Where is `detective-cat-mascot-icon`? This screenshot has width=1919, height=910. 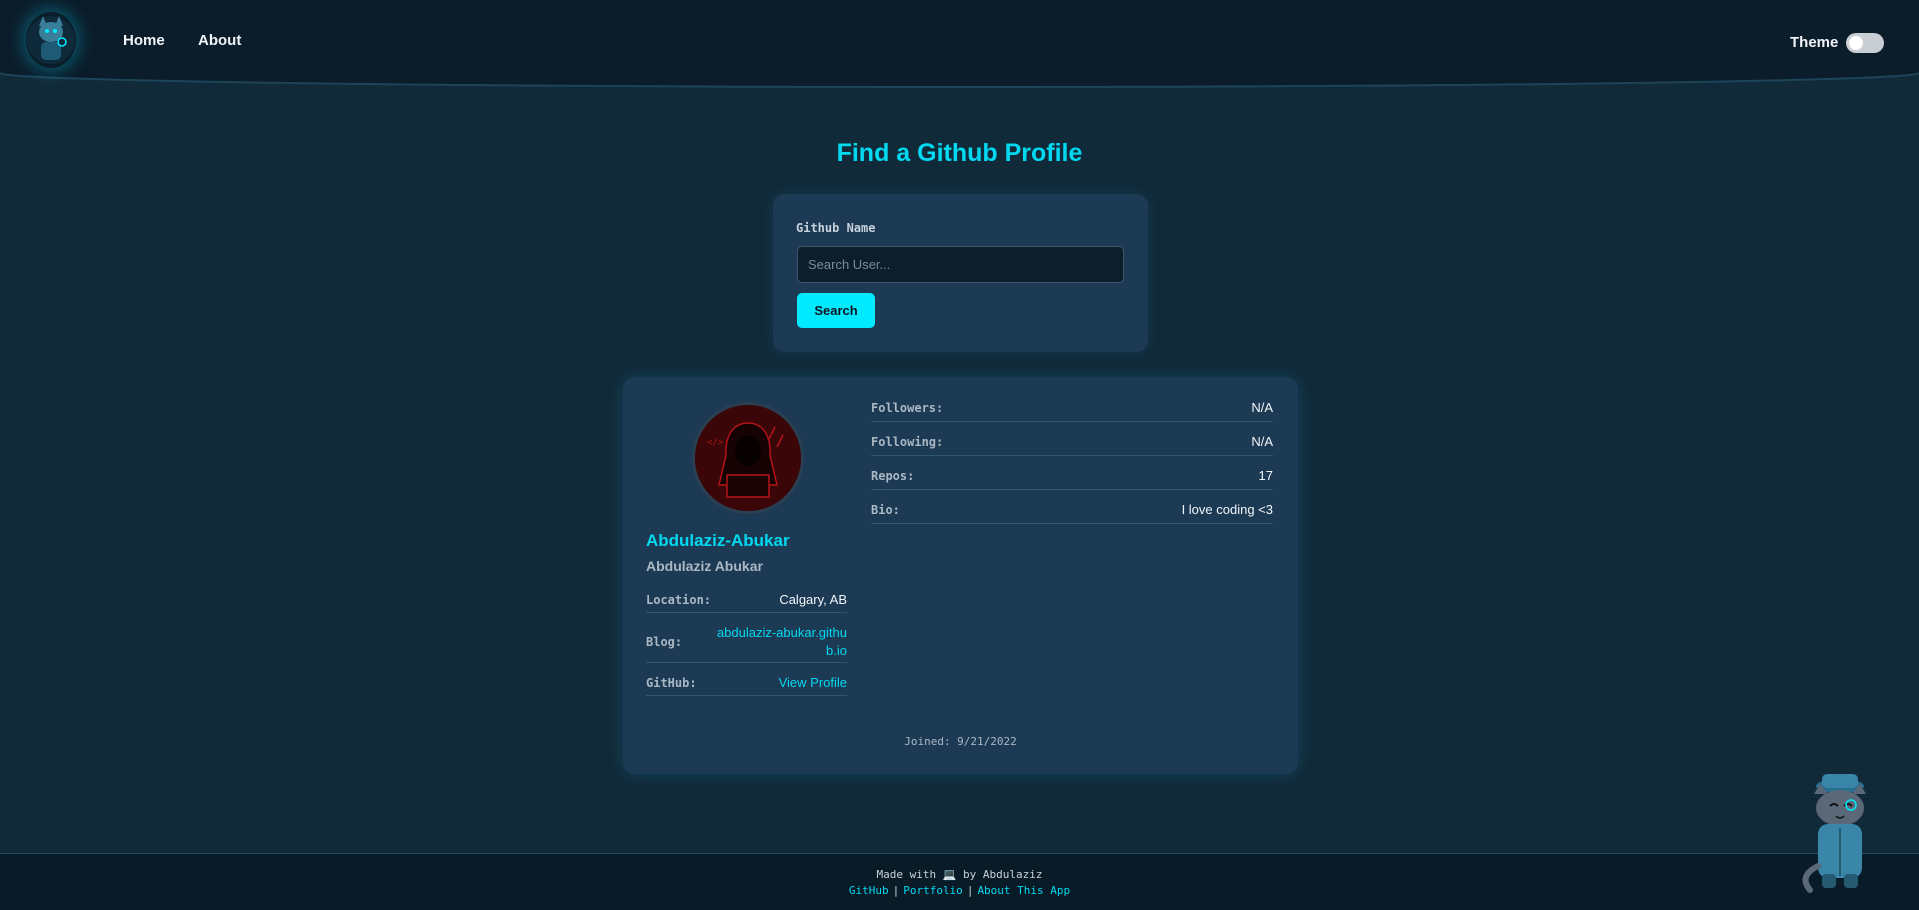
detective-cat-mascot-icon is located at coordinates (1841, 834).